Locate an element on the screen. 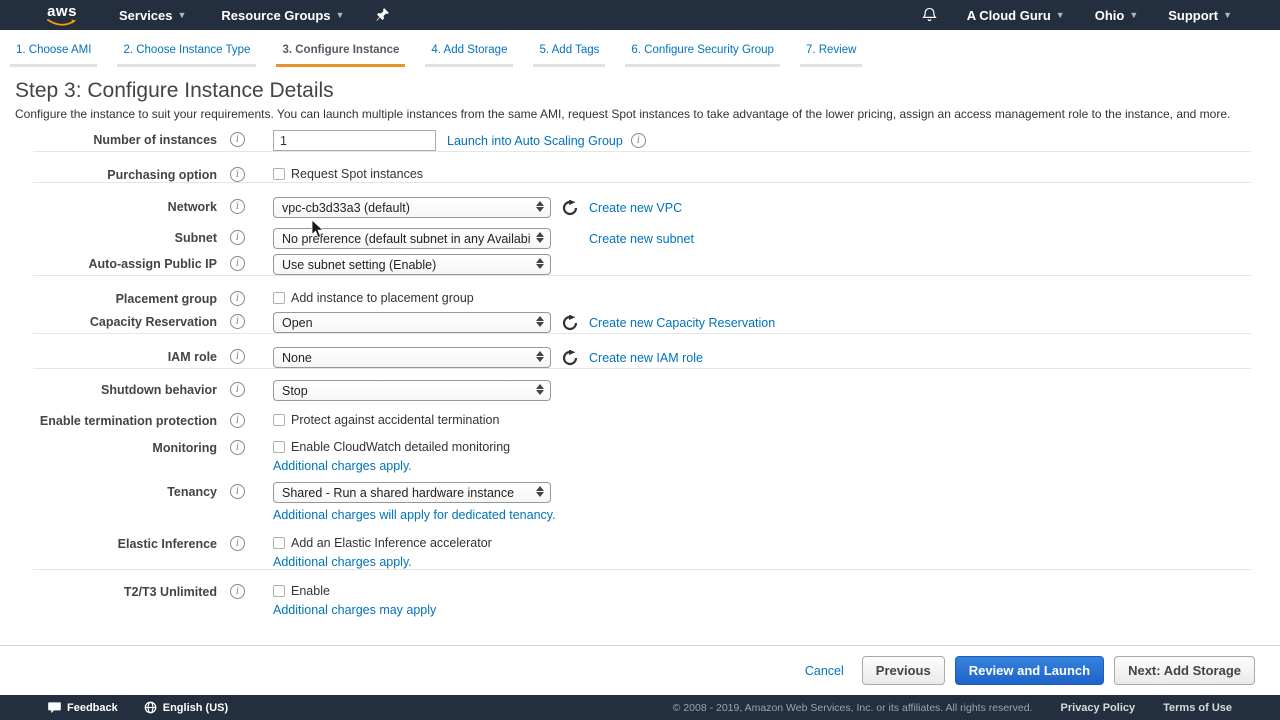 The height and width of the screenshot is (720, 1280). privacy-policy-link: Privacy Policy is located at coordinates (1098, 708).